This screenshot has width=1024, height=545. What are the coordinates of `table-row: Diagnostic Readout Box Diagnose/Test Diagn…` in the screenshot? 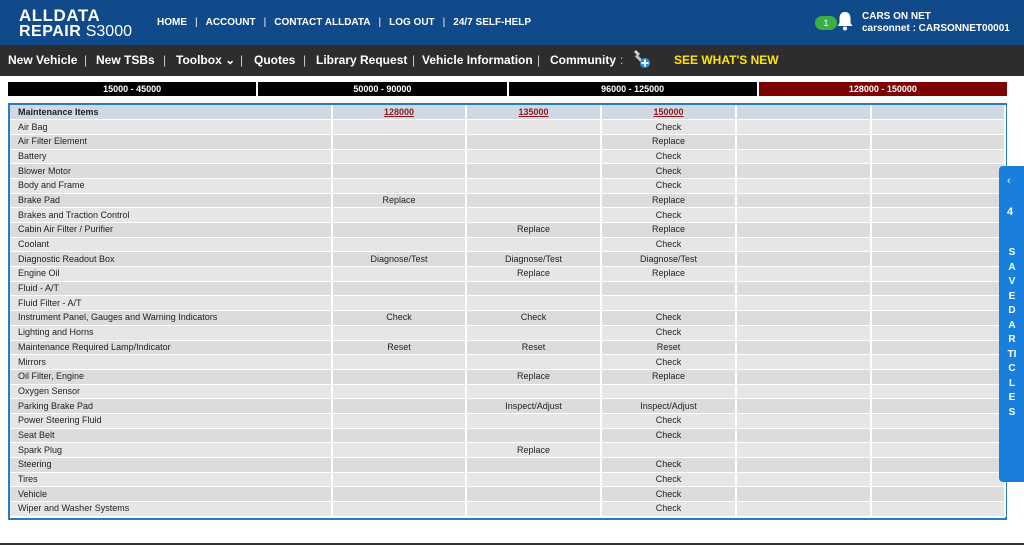 It's located at (508, 259).